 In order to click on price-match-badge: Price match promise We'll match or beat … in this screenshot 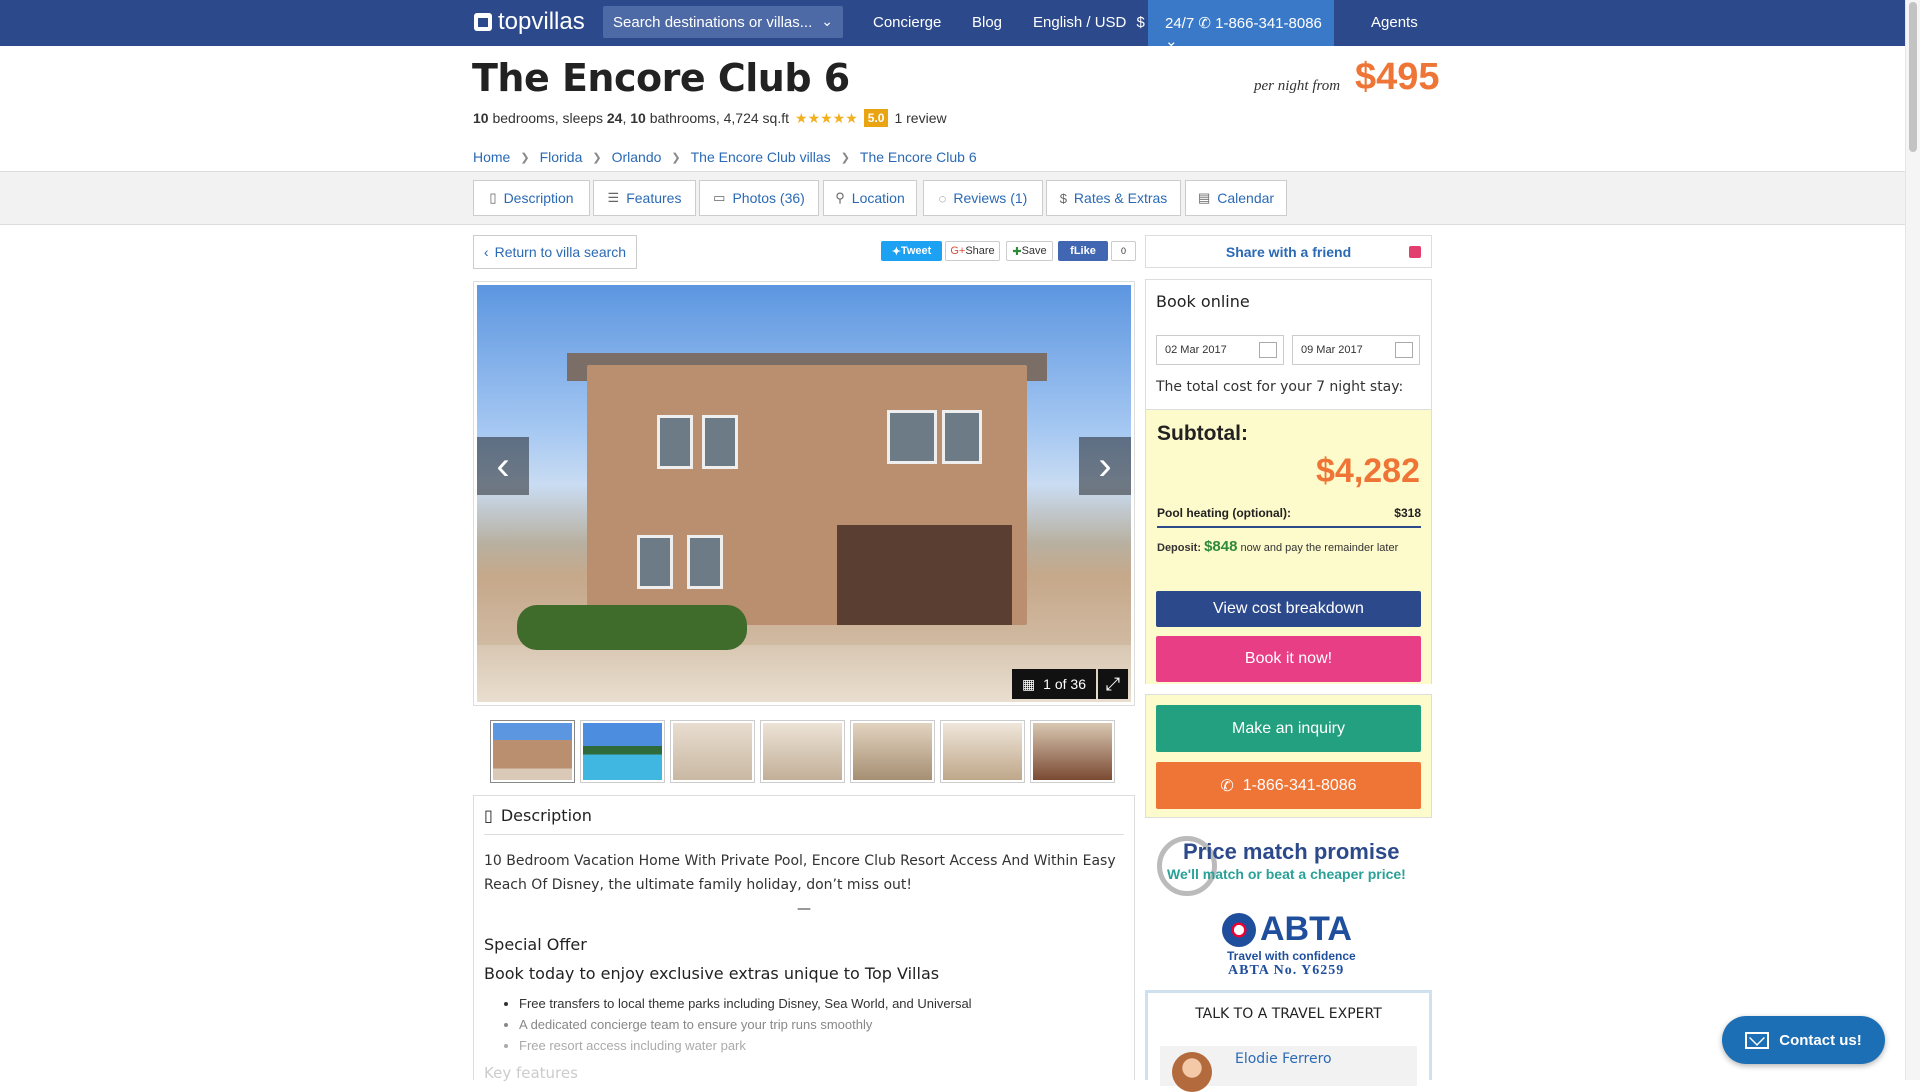, I will do `click(1291, 866)`.